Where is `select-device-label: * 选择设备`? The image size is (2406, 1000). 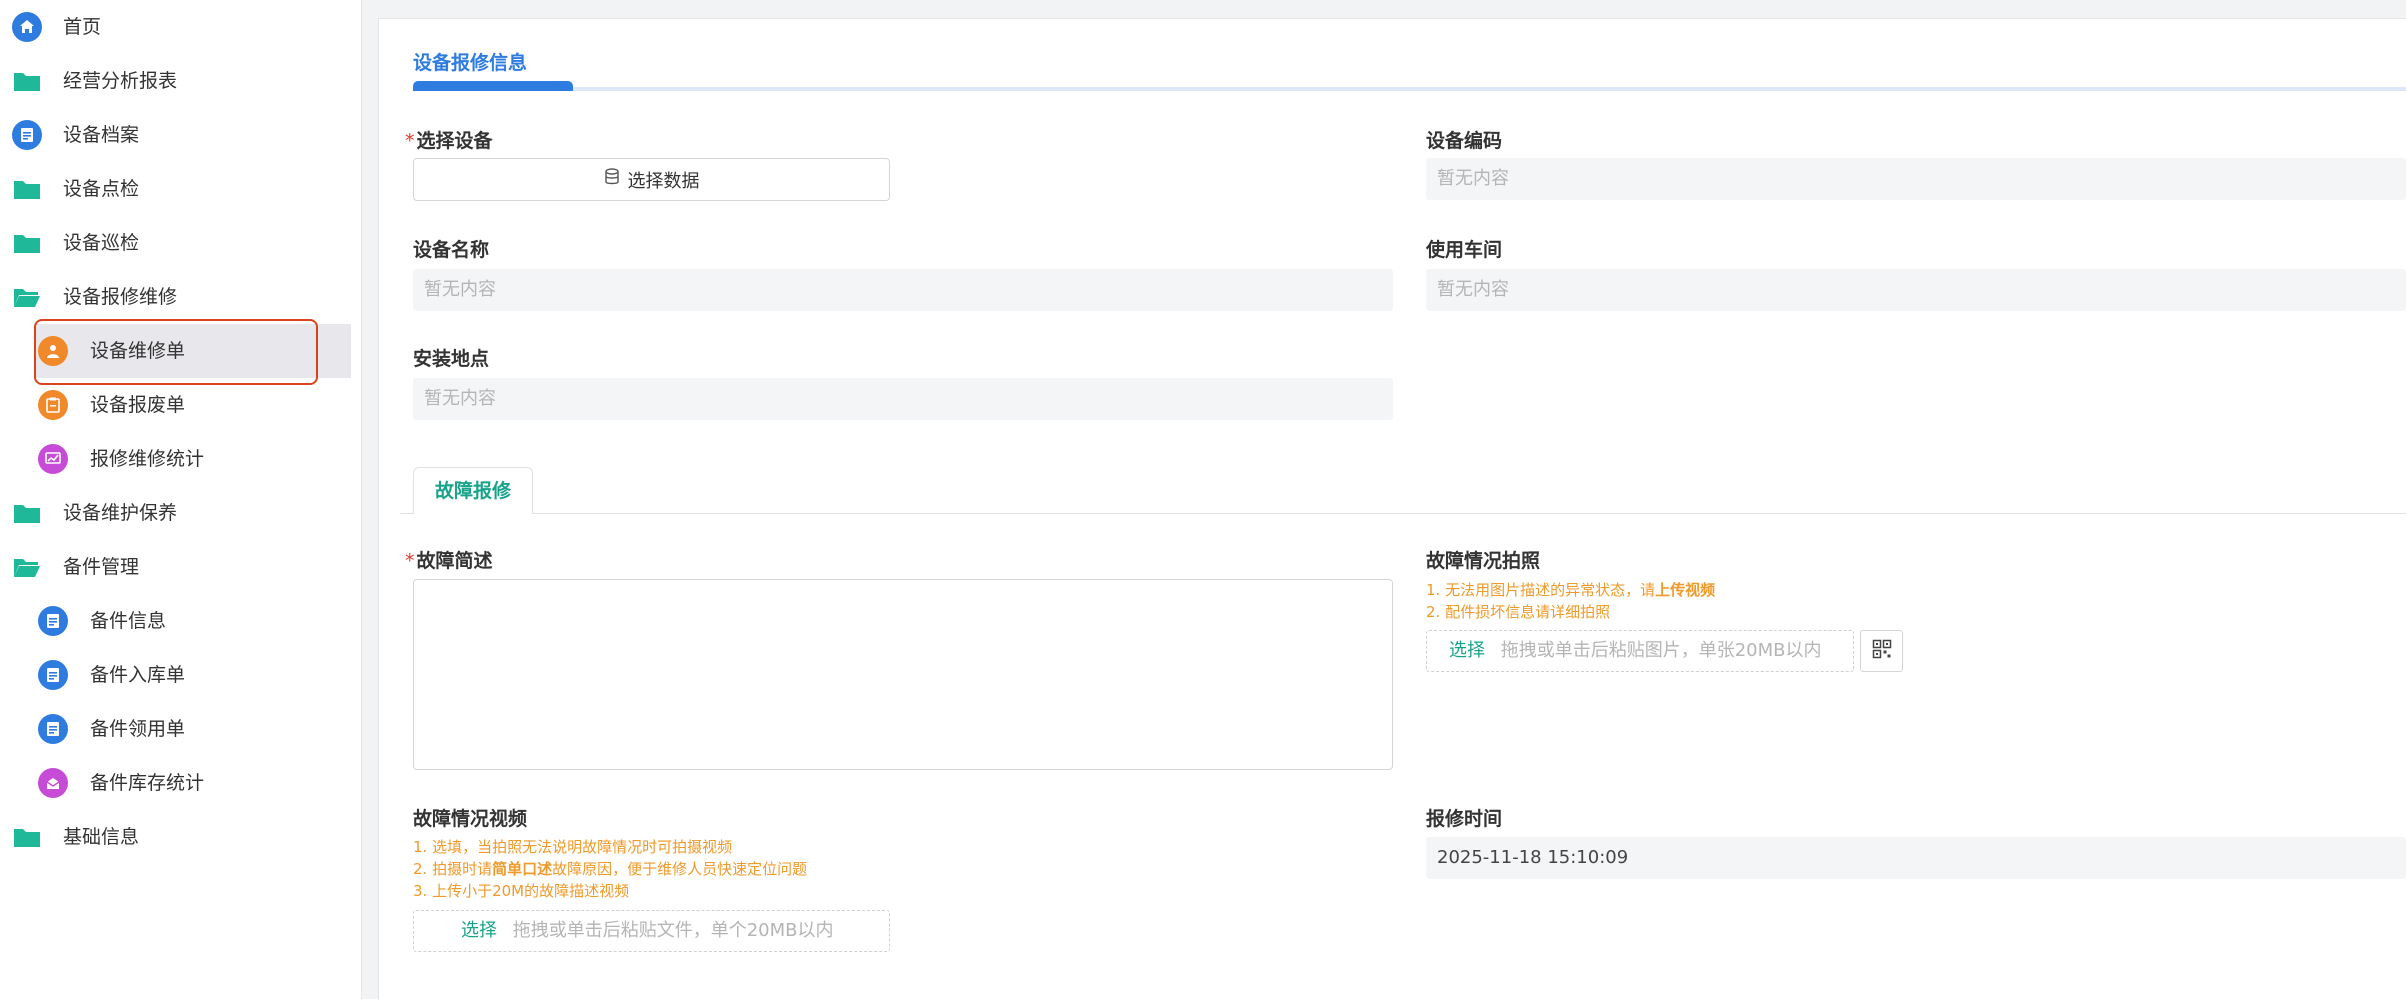 select-device-label: * 选择设备 is located at coordinates (449, 141).